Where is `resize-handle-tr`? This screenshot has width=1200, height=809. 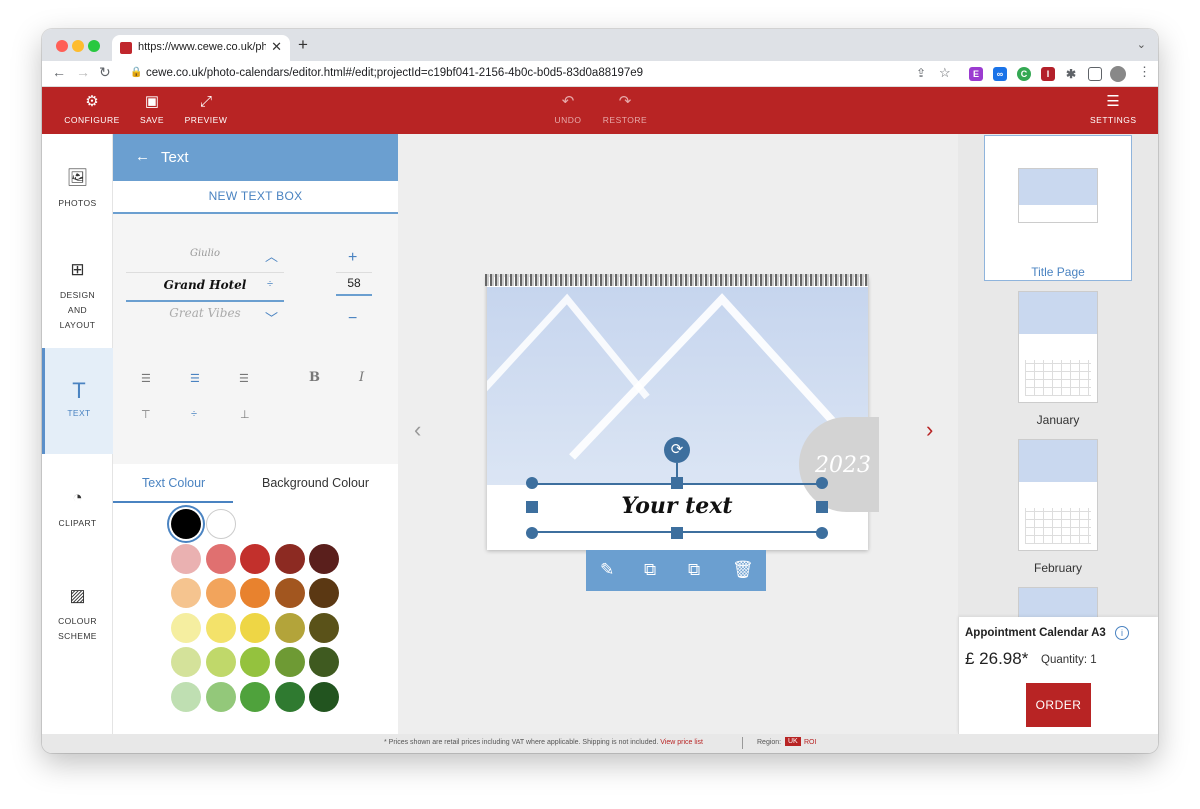
resize-handle-tr is located at coordinates (822, 483).